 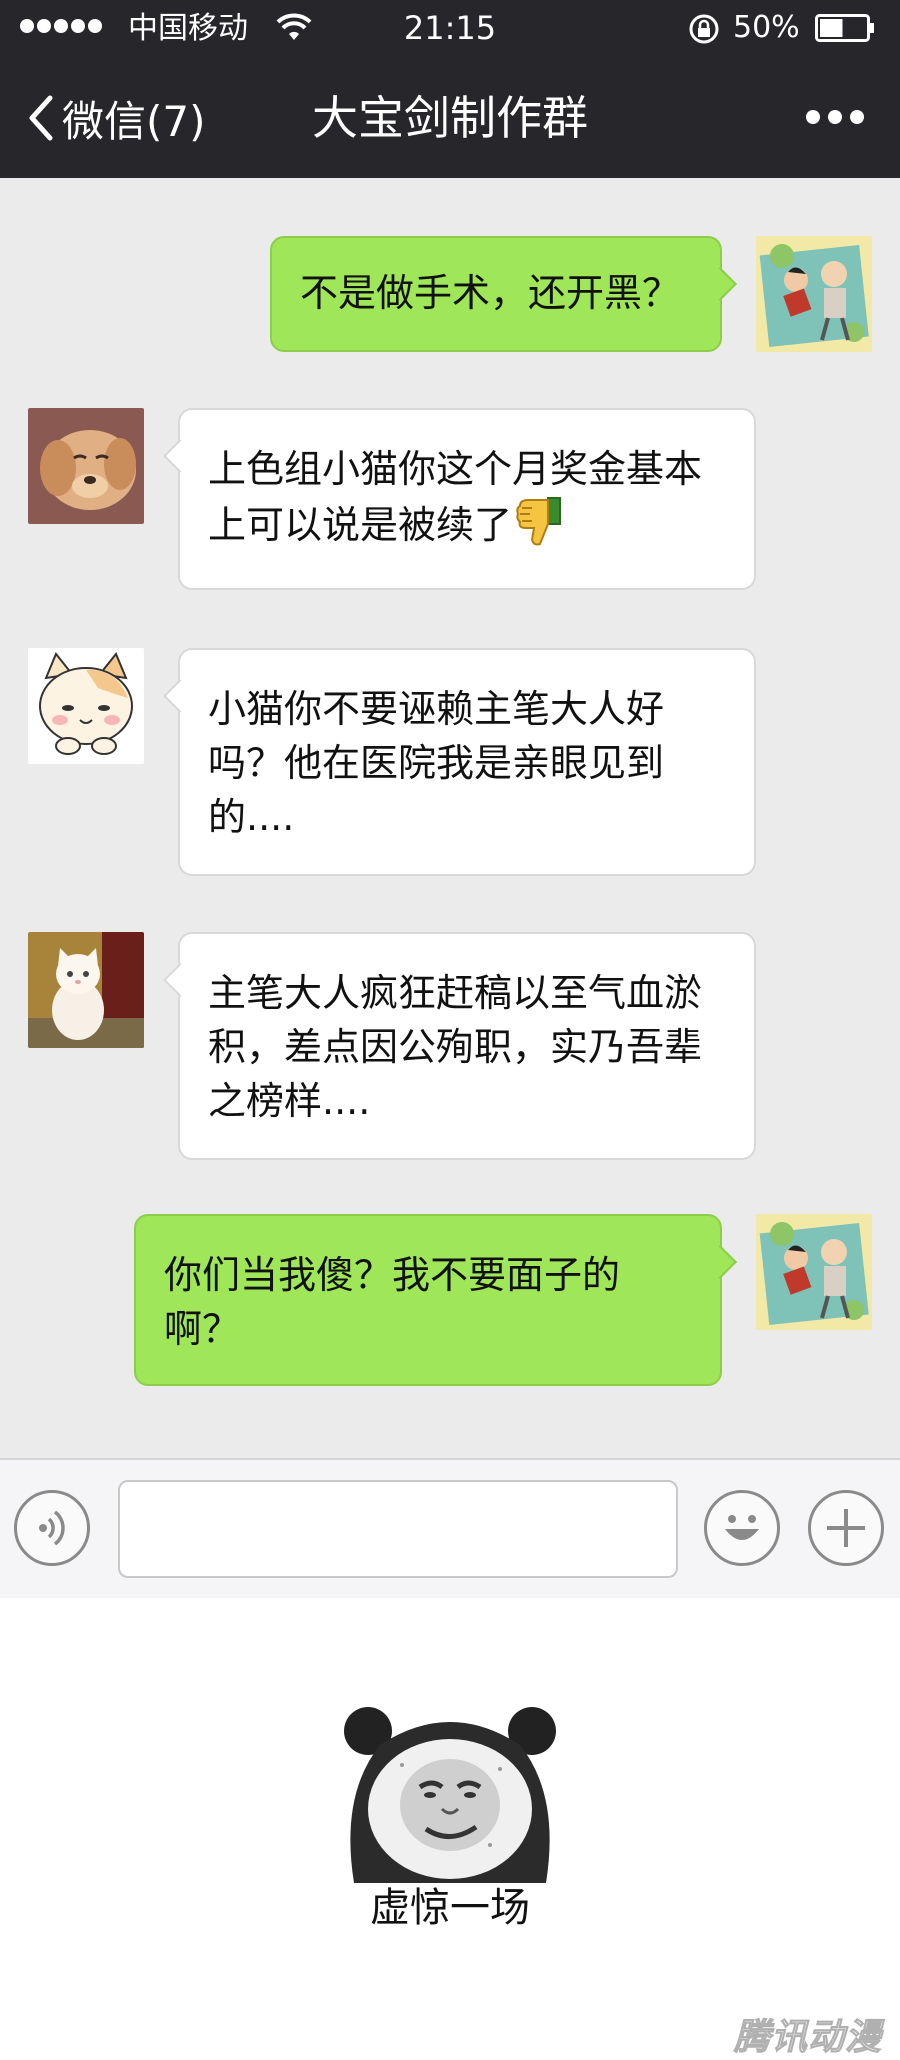 I want to click on message-bubble-outgoing: 你们当我傻？我不要面子的啊？, so click(x=435, y=1300).